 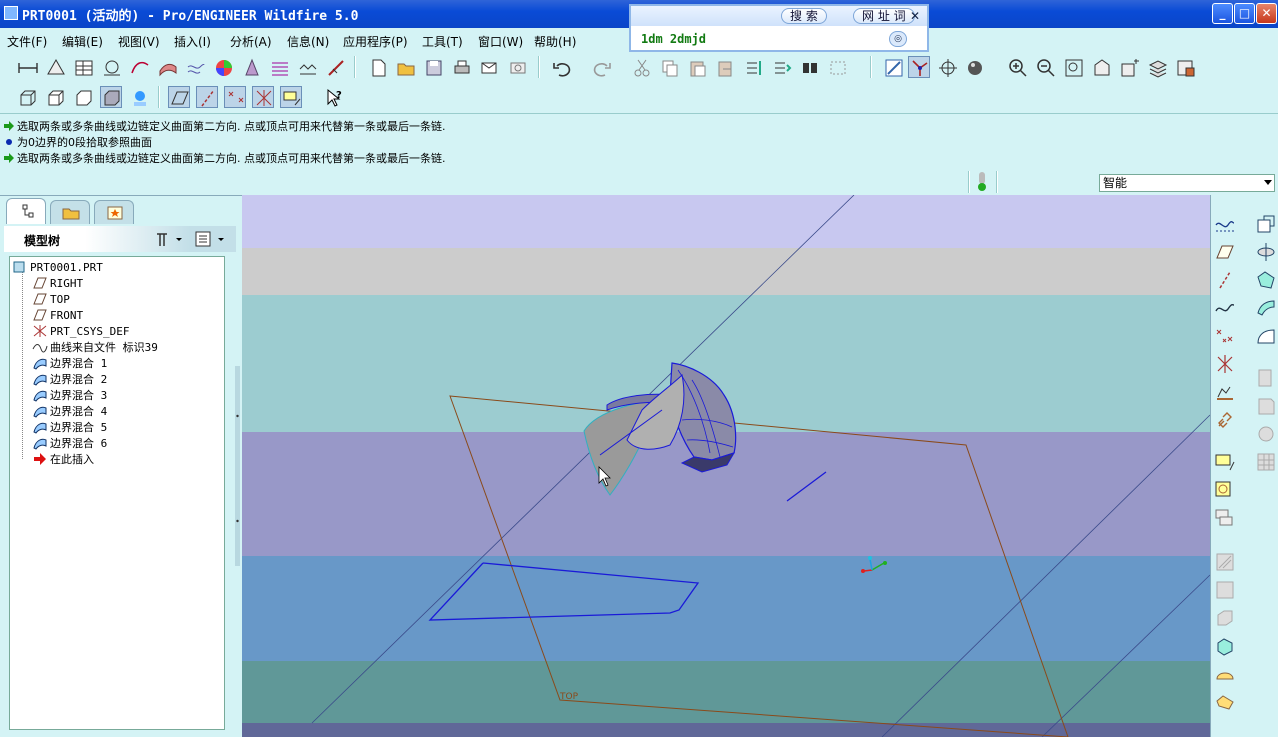 What do you see at coordinates (308, 41) in the screenshot?
I see `menu-info: 信息(N)` at bounding box center [308, 41].